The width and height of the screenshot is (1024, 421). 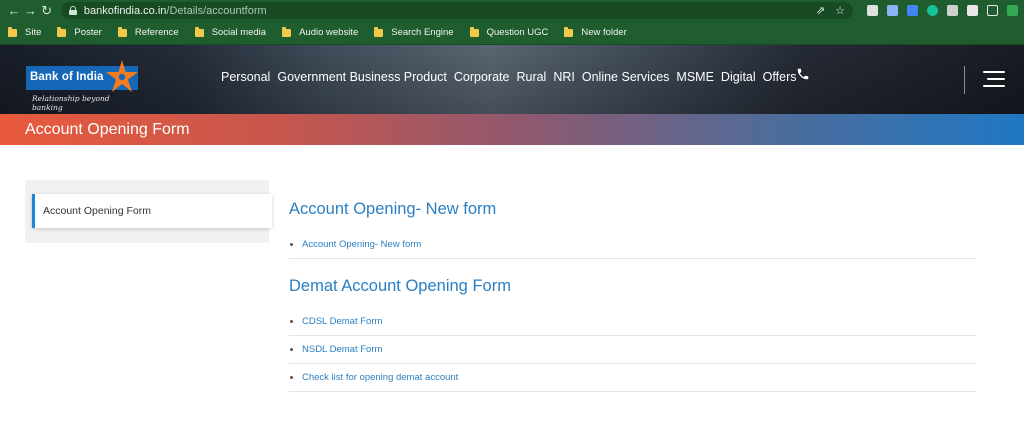 What do you see at coordinates (380, 377) in the screenshot?
I see `link-demat-checklist: Check list for opening demat account` at bounding box center [380, 377].